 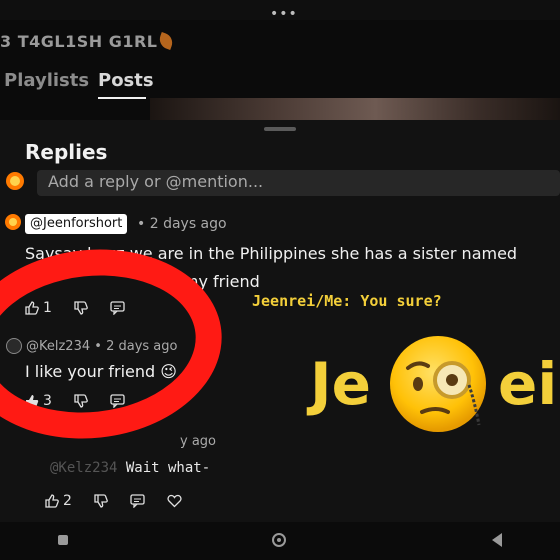 What do you see at coordinates (355, 109) in the screenshot?
I see `video-thumbnail` at bounding box center [355, 109].